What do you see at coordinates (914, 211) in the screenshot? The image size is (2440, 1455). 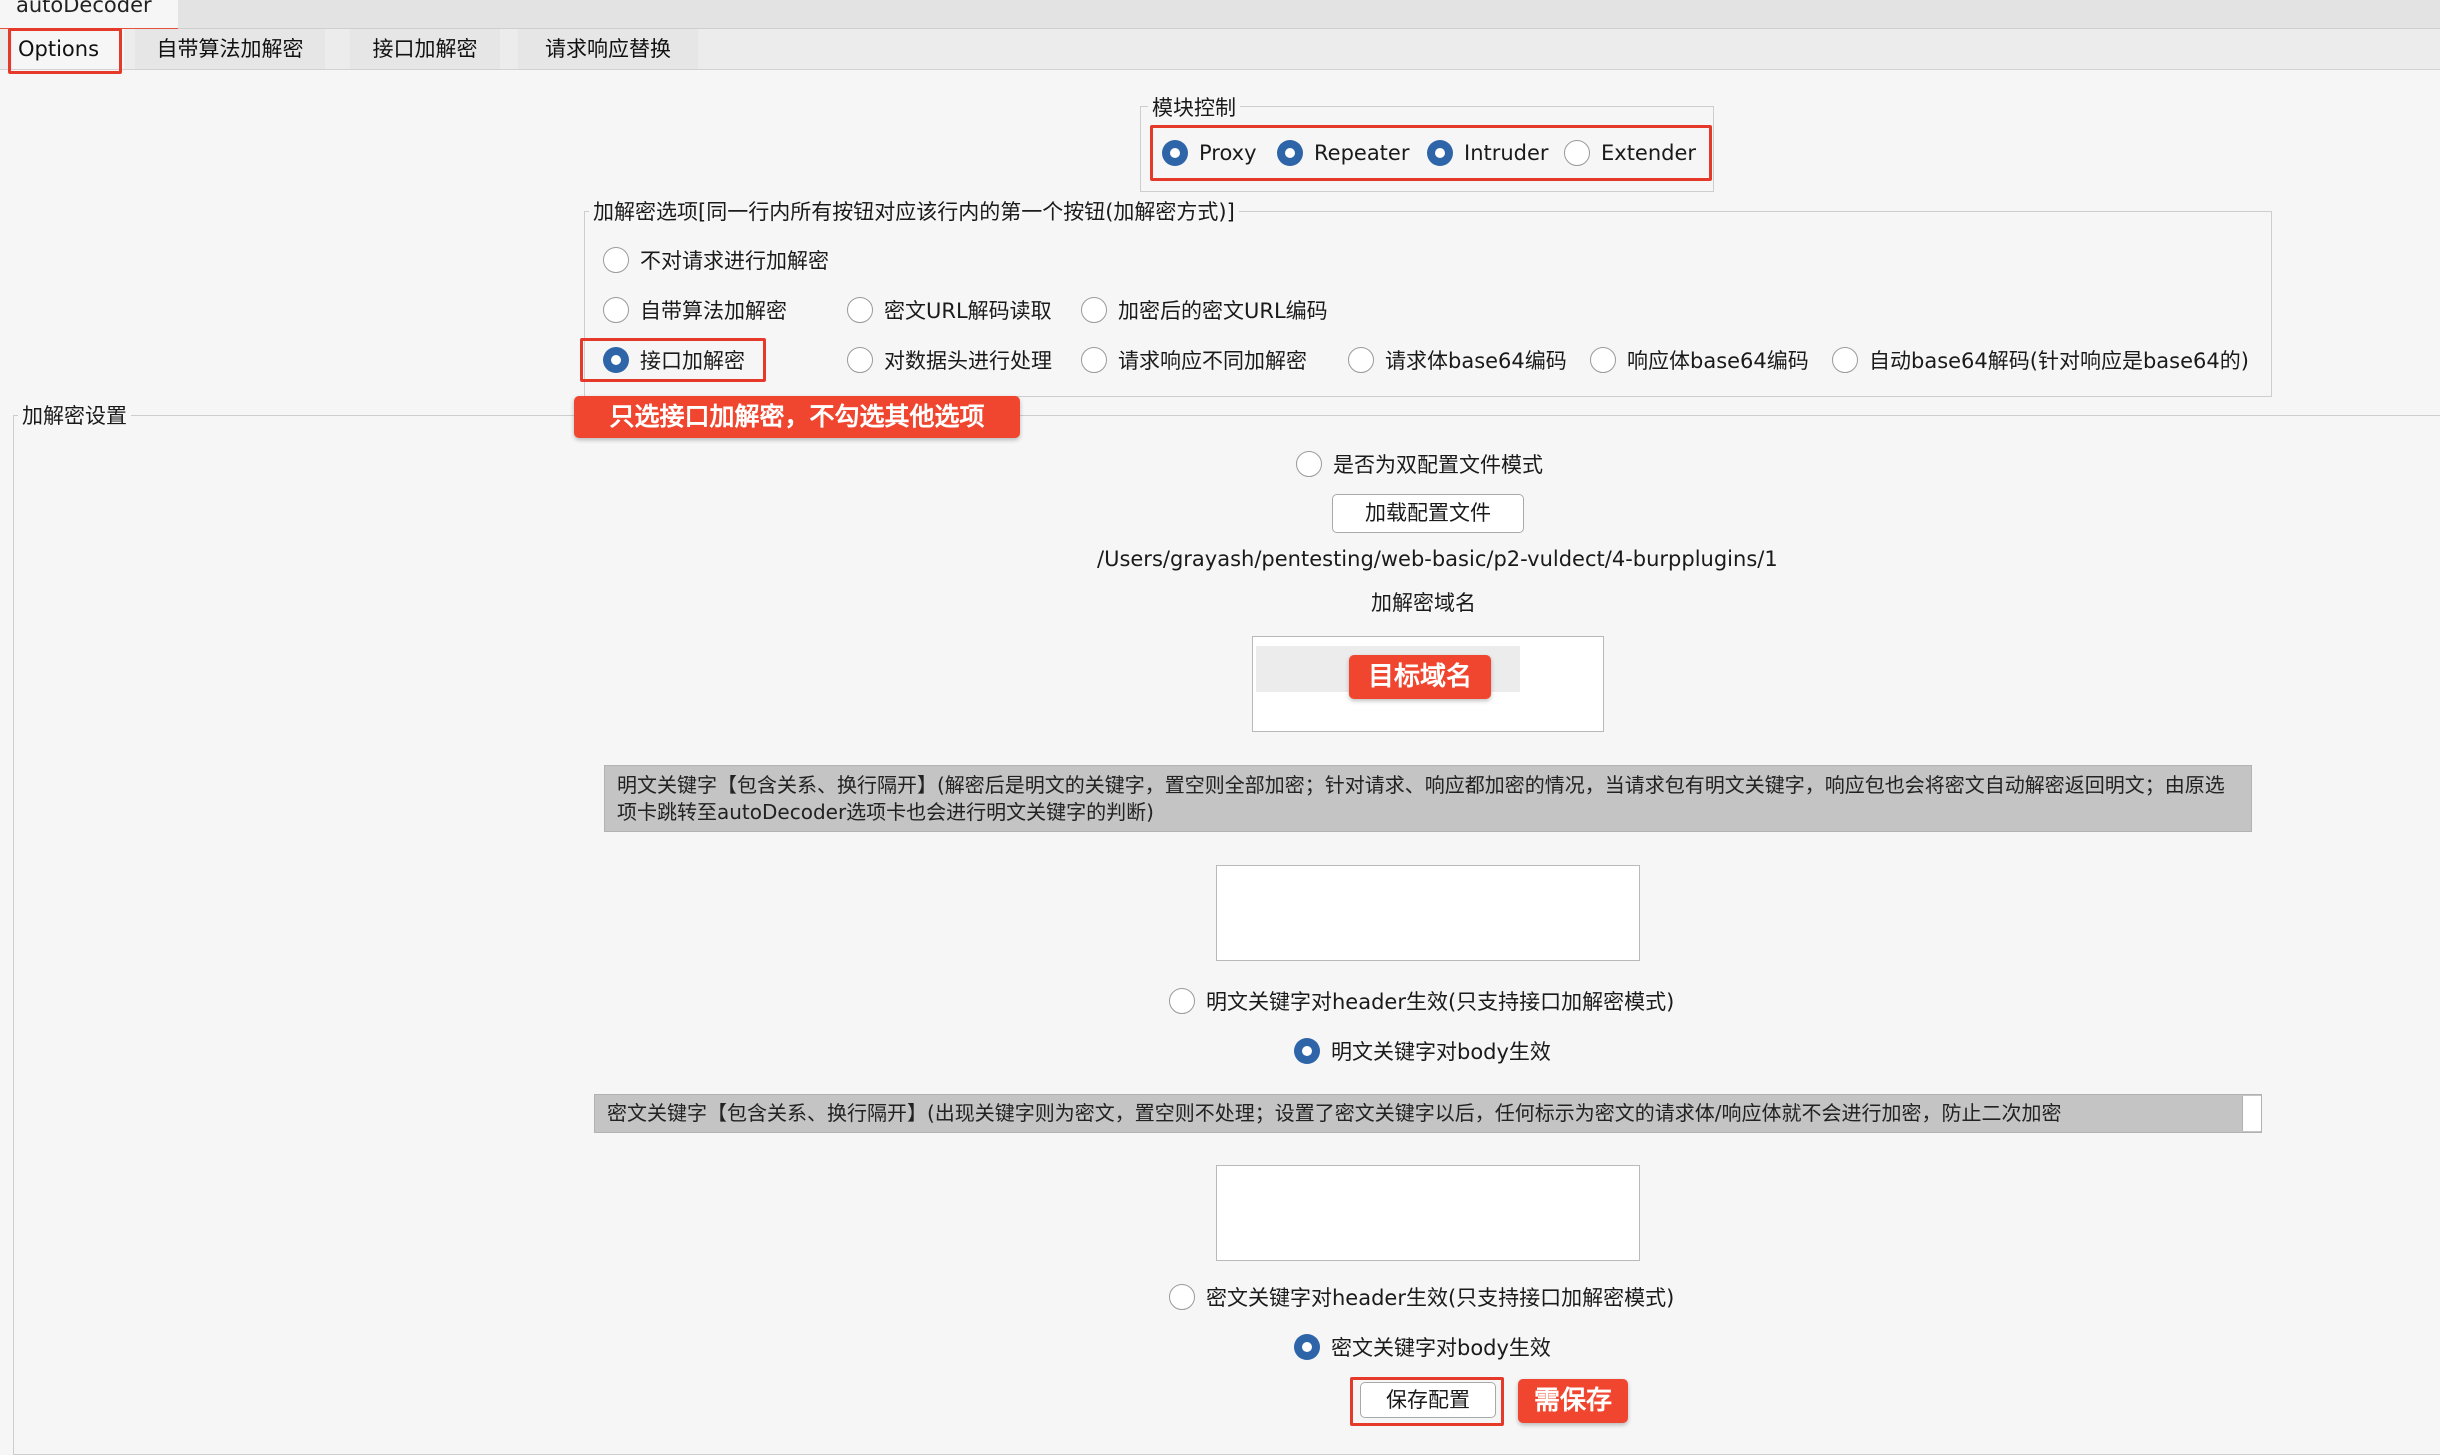 I see `crypto-options-title: 加解密选项[同一行内所有按钮对应该行内的第一个按钮(加解密方式)]` at bounding box center [914, 211].